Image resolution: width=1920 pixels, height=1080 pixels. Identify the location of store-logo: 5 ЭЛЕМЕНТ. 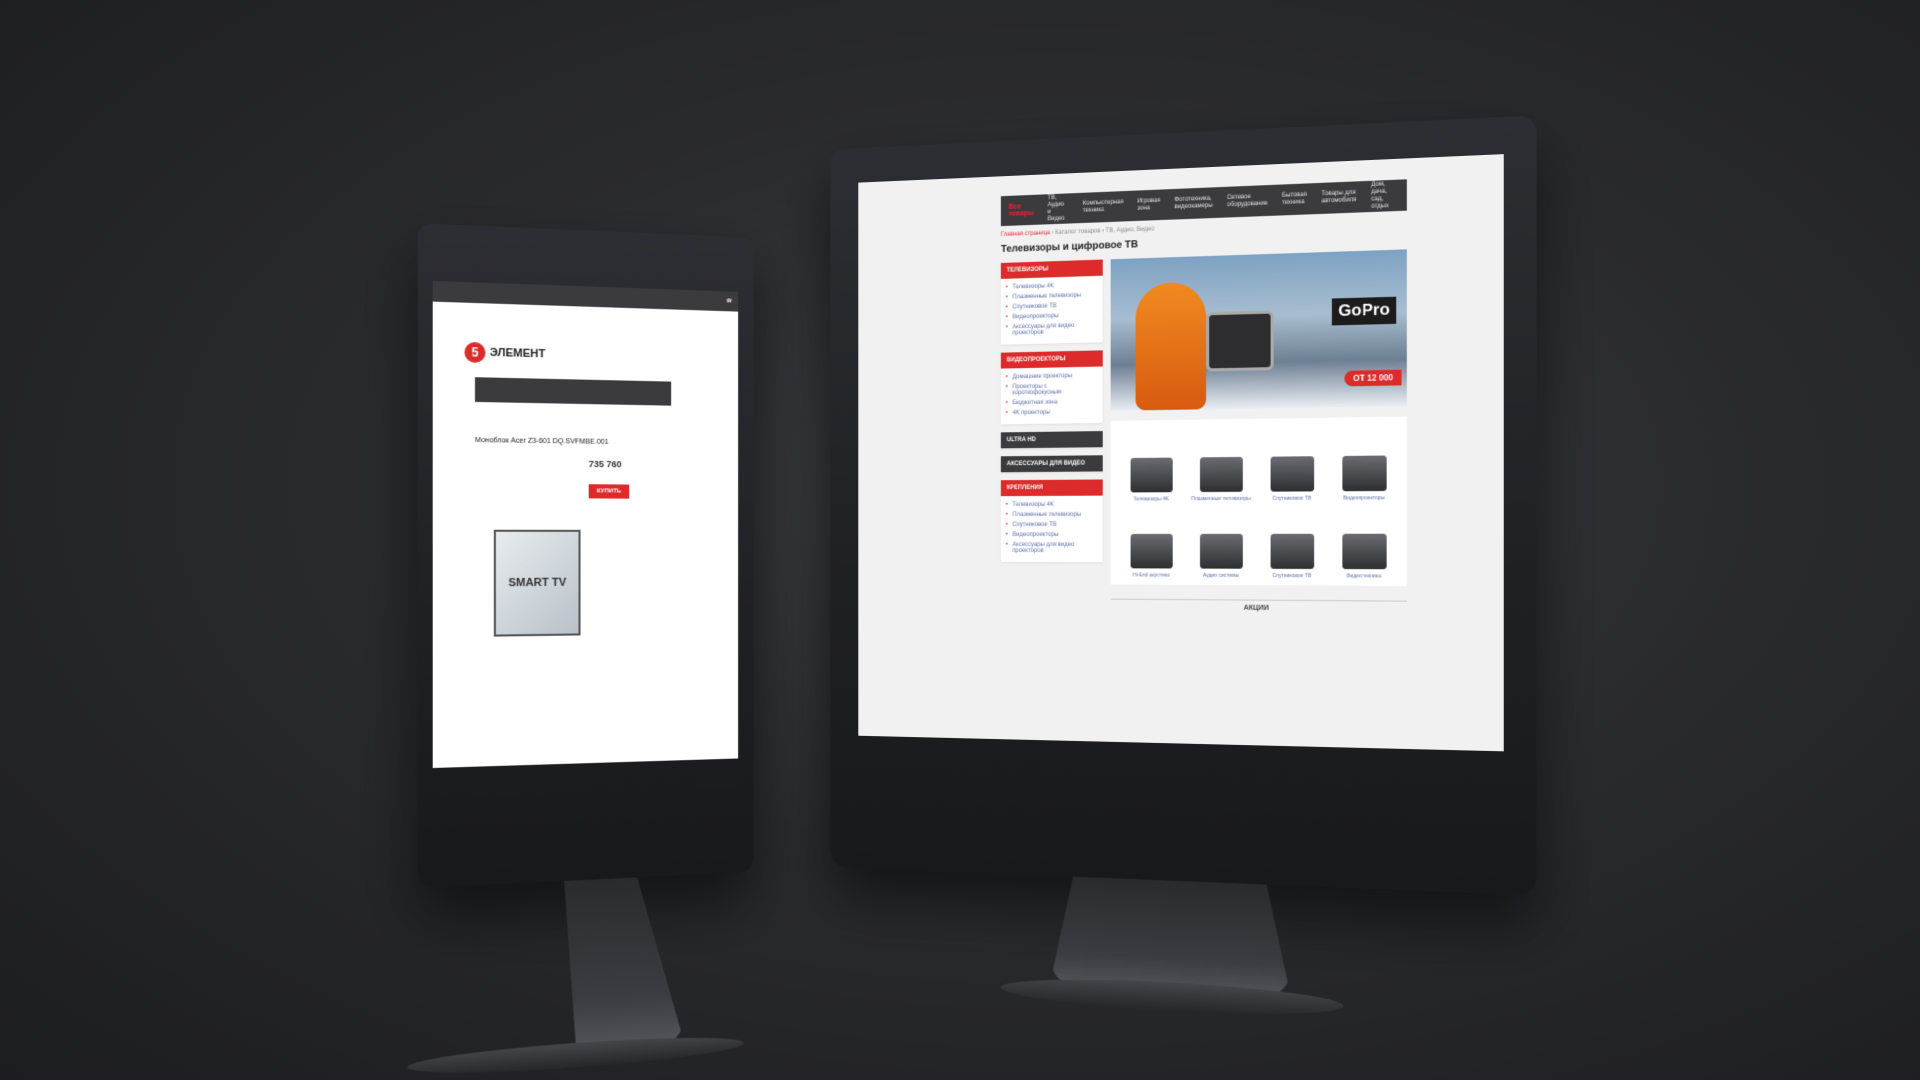
(504, 353).